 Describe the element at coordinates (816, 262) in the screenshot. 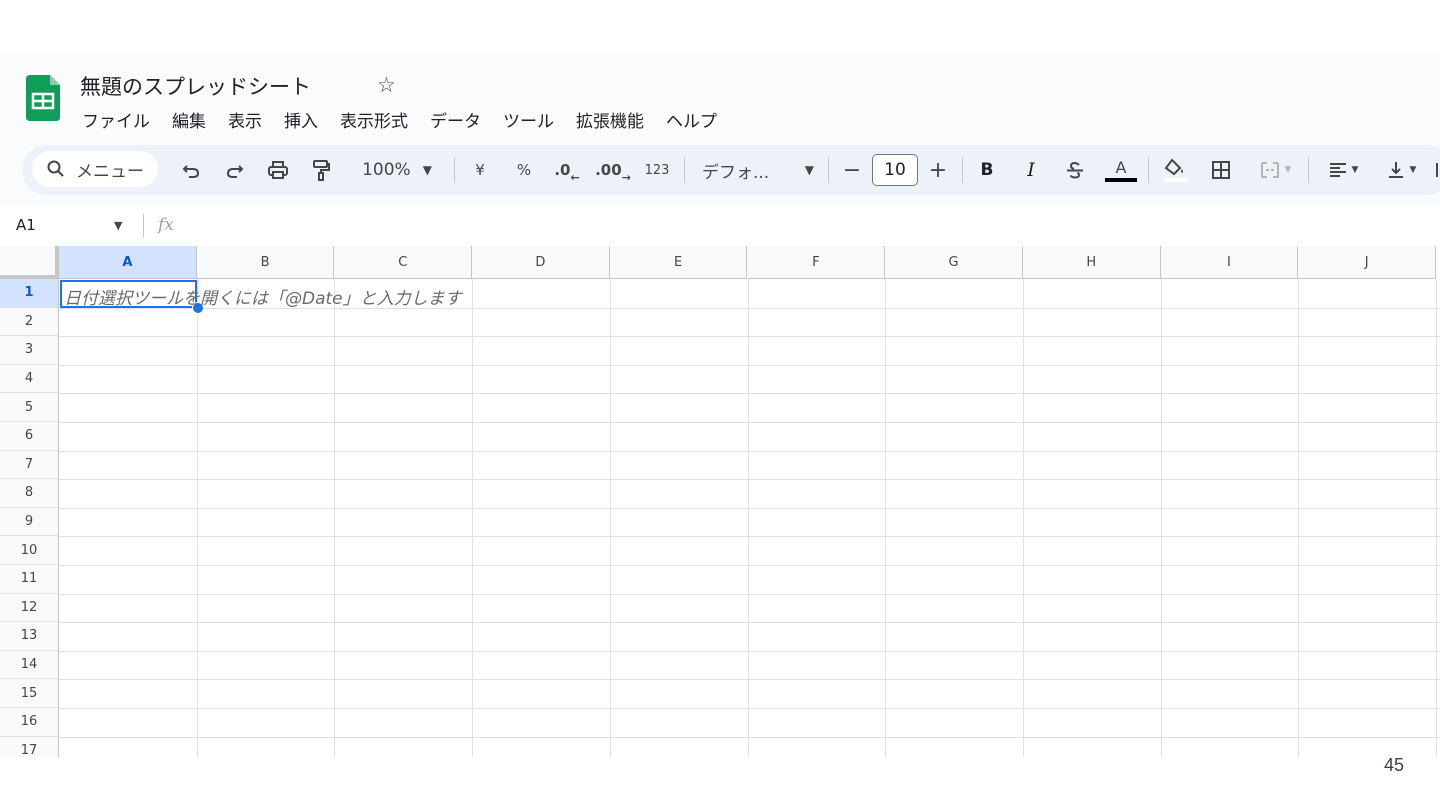

I see `column-header-f: F` at that location.